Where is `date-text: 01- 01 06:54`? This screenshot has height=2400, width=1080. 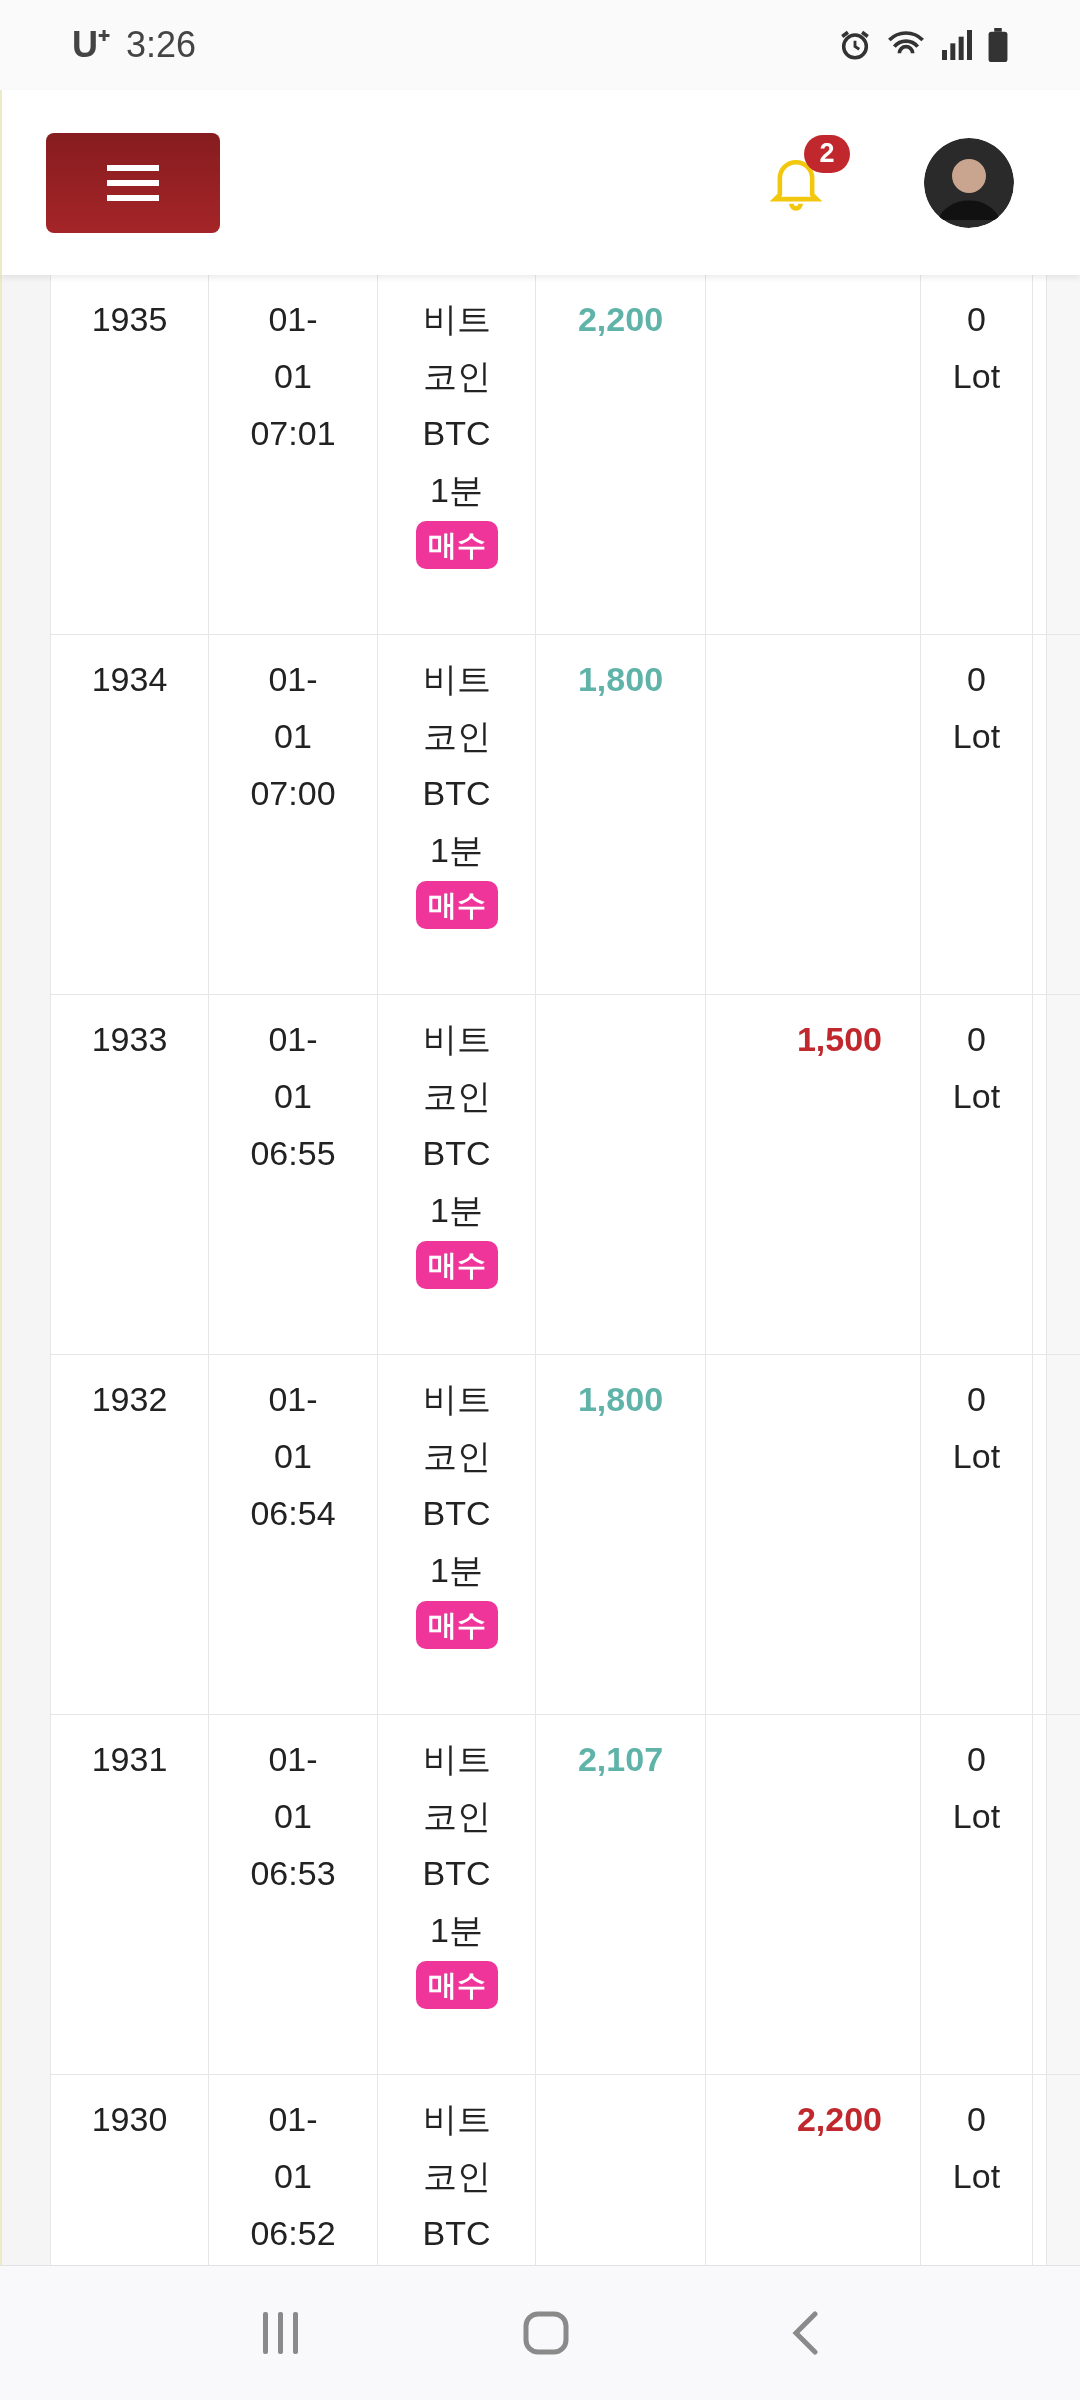 date-text: 01- 01 06:54 is located at coordinates (293, 1456).